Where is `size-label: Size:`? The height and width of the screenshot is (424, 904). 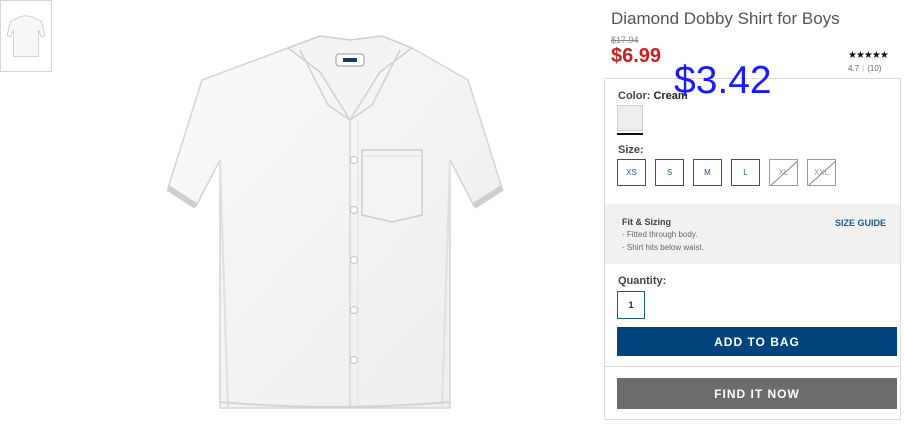
size-label: Size: is located at coordinates (631, 150).